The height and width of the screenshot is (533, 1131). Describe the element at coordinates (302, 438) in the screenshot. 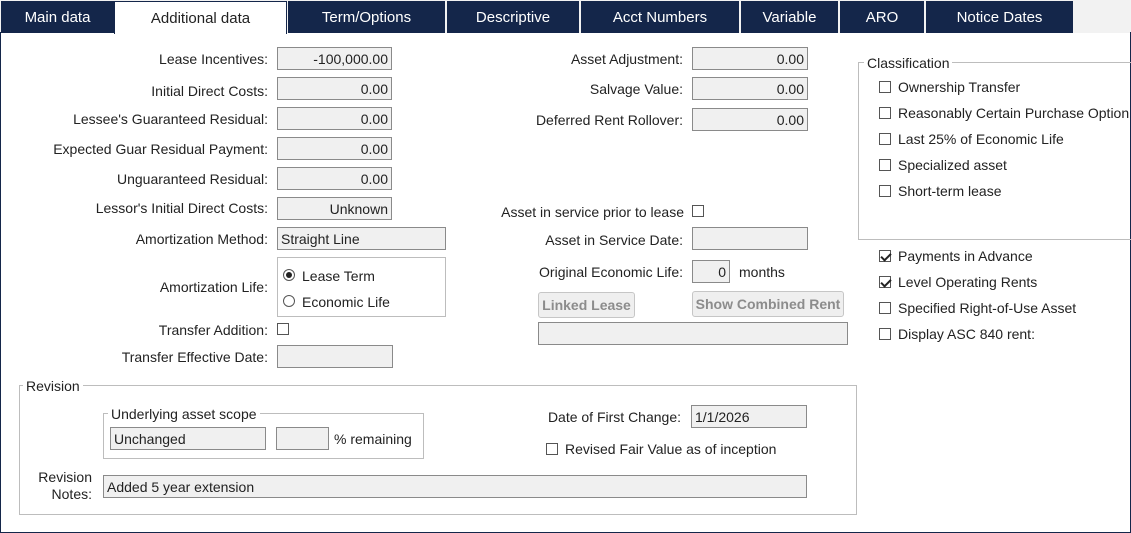

I see `percent-remaining-field` at that location.